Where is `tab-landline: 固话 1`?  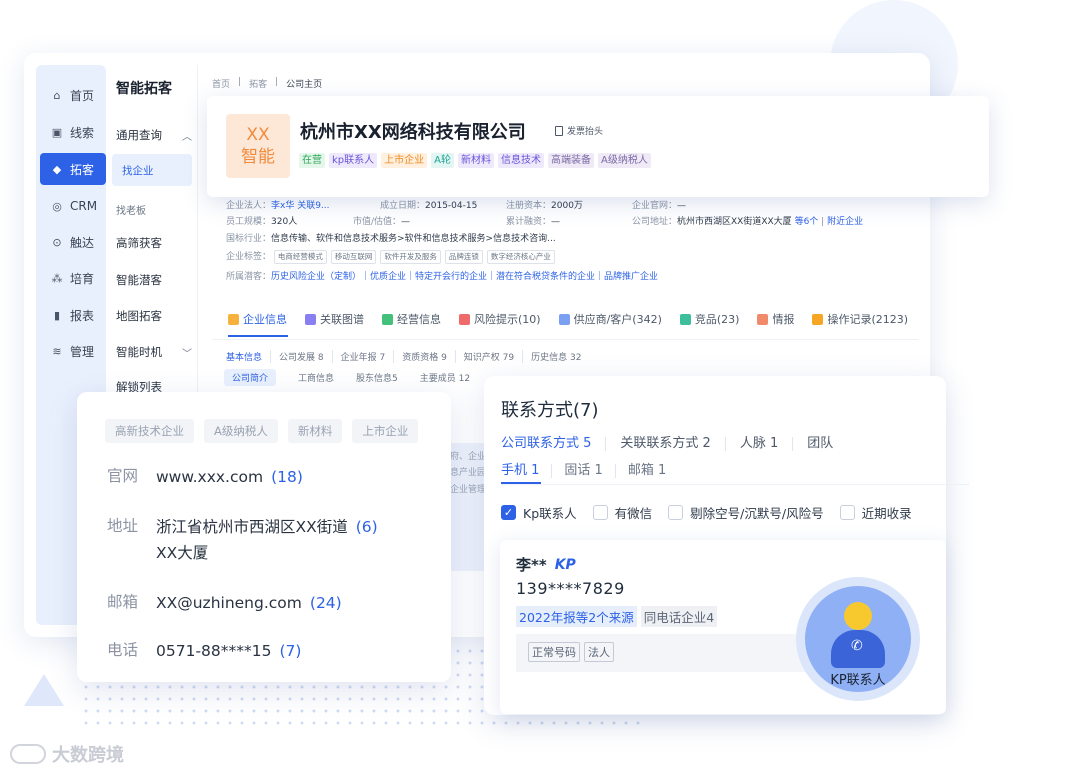 tab-landline: 固话 1 is located at coordinates (590, 471).